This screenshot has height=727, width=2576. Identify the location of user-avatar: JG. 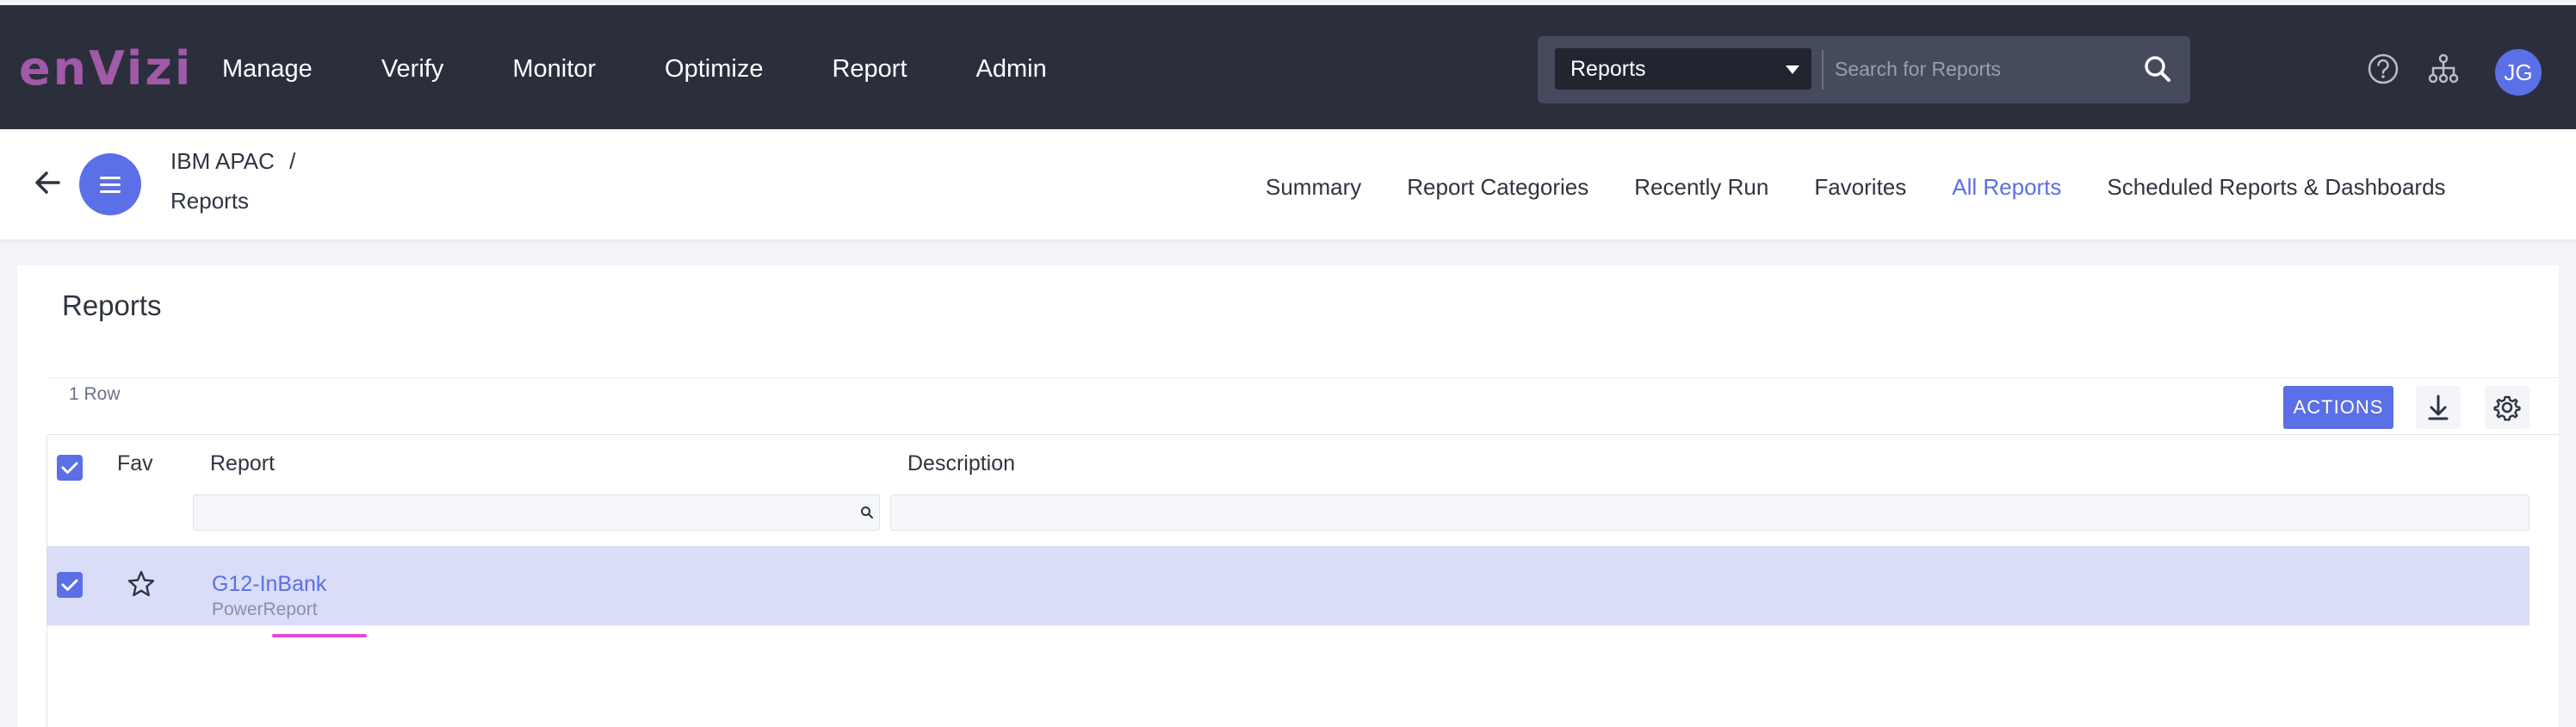
(2518, 72).